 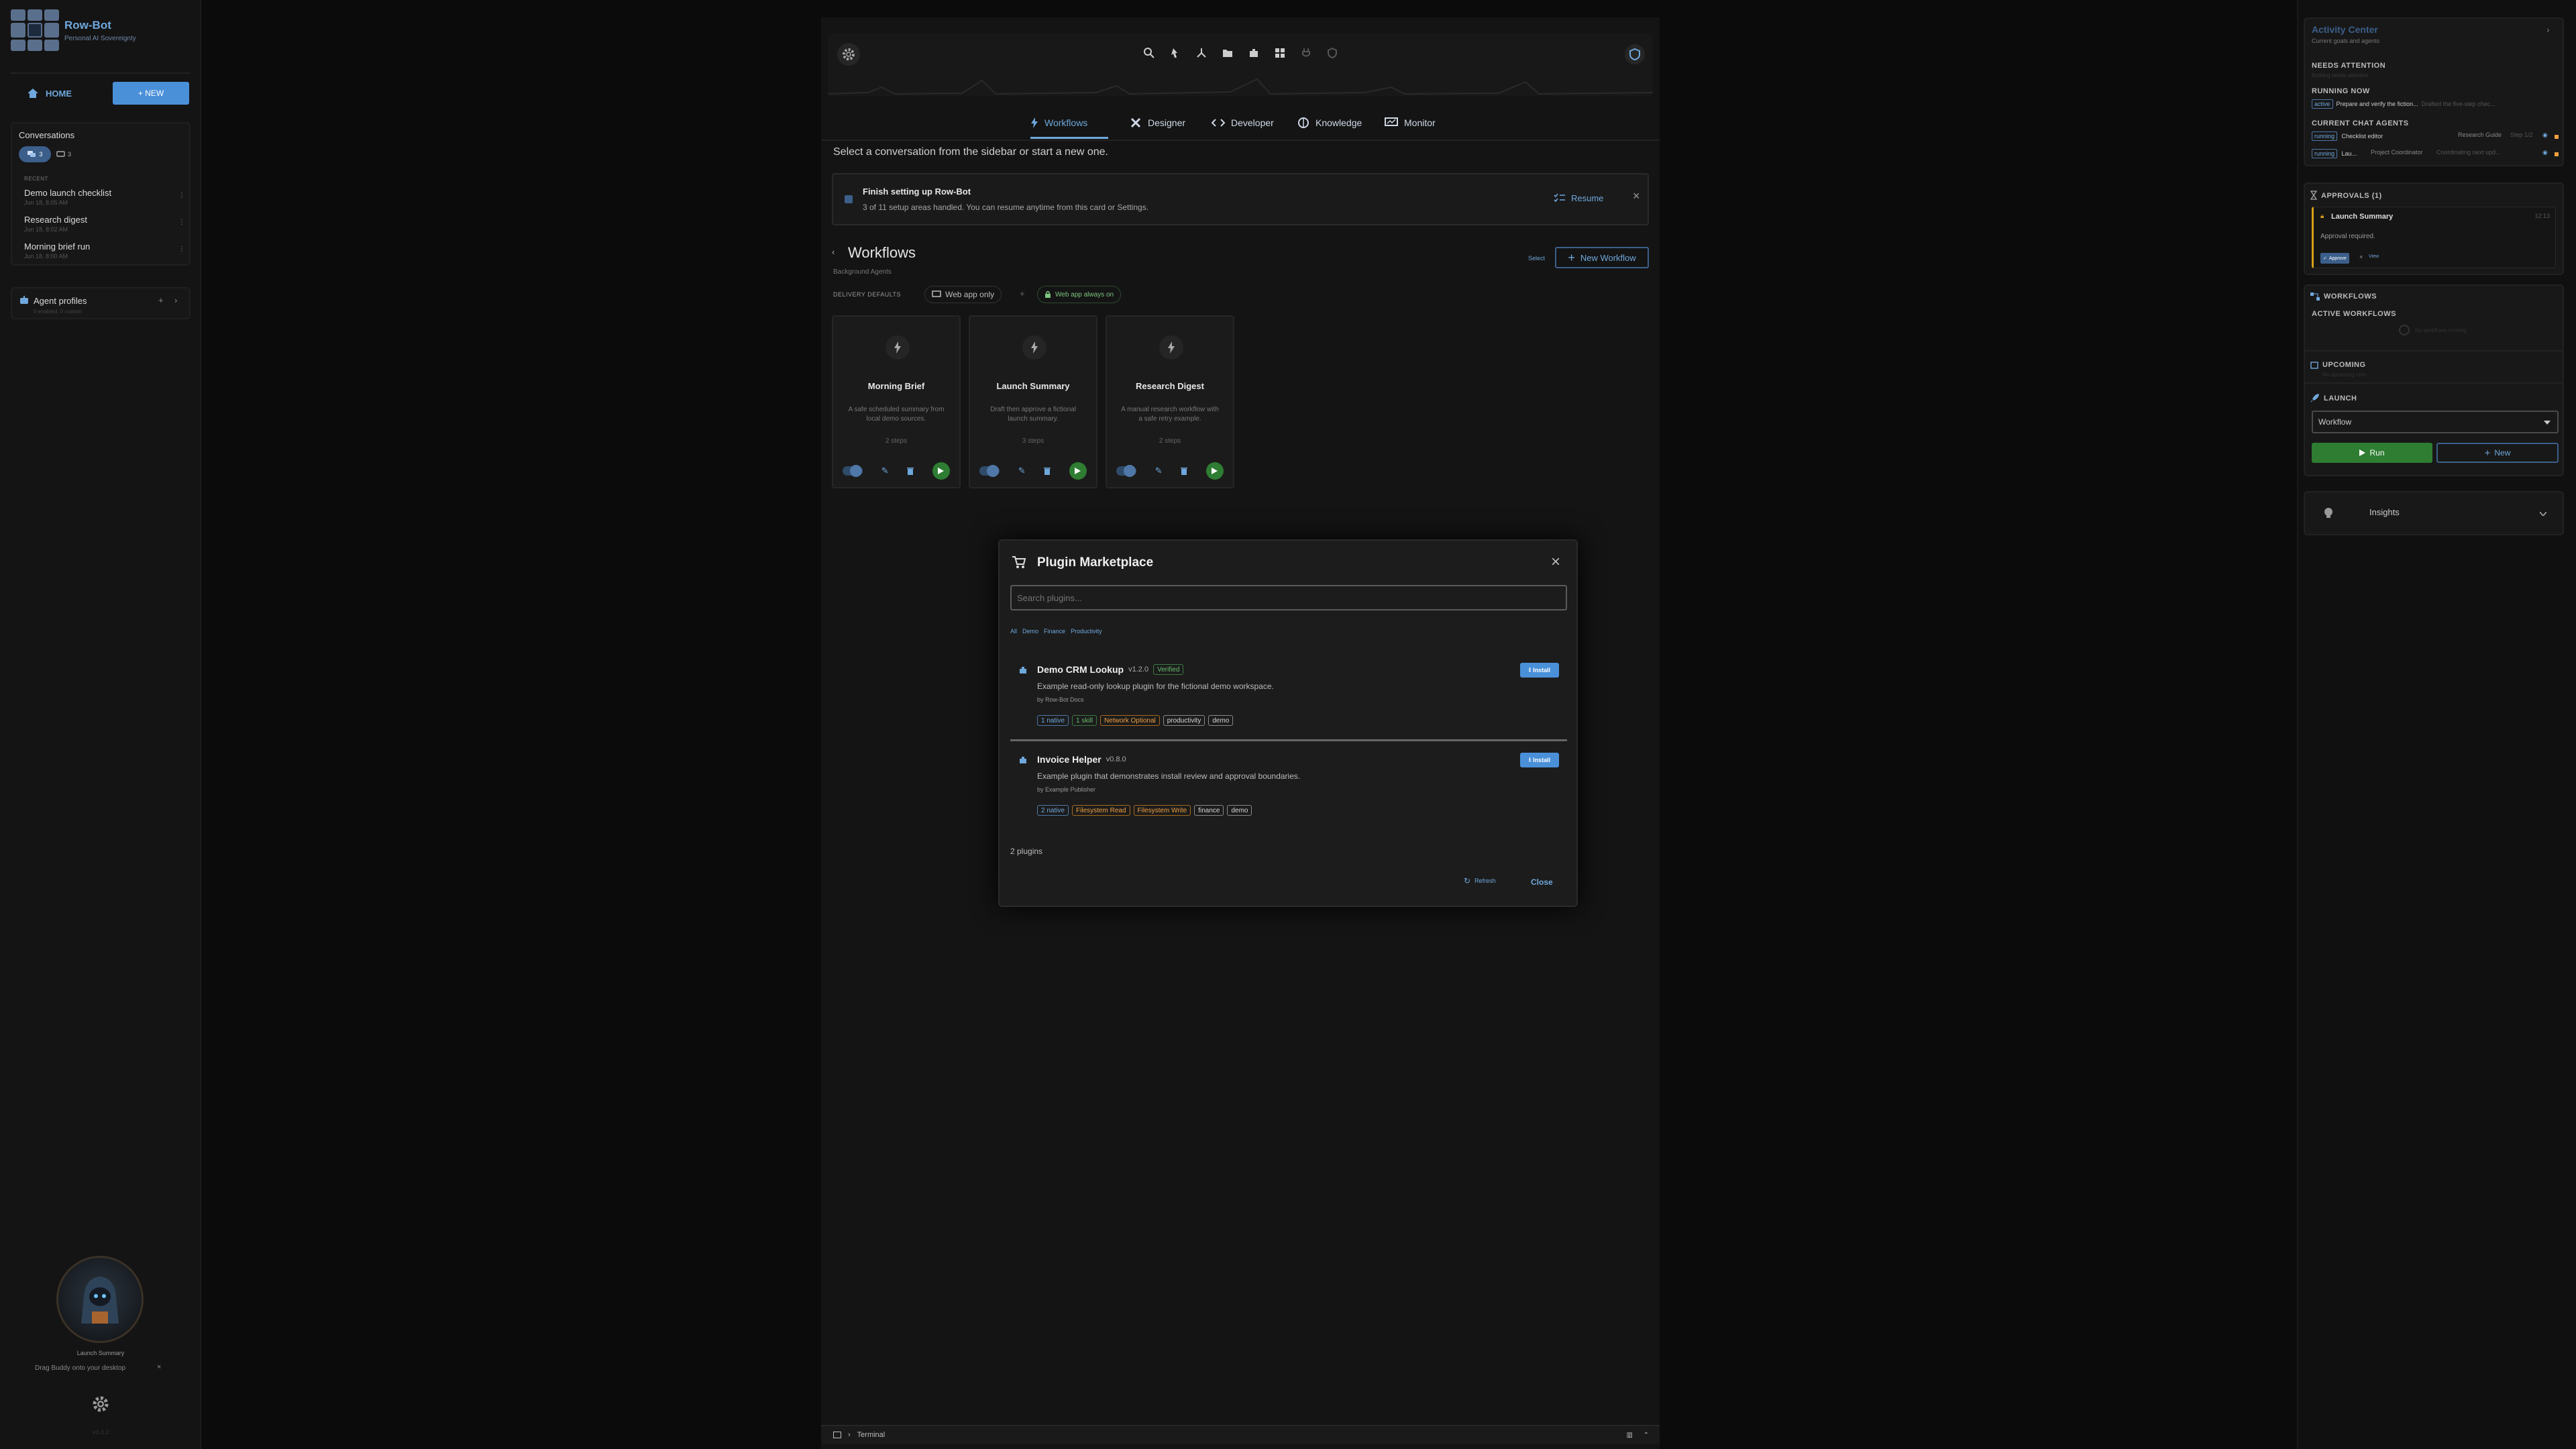 What do you see at coordinates (1069, 122) in the screenshot?
I see `tab-workflows: Workflows` at bounding box center [1069, 122].